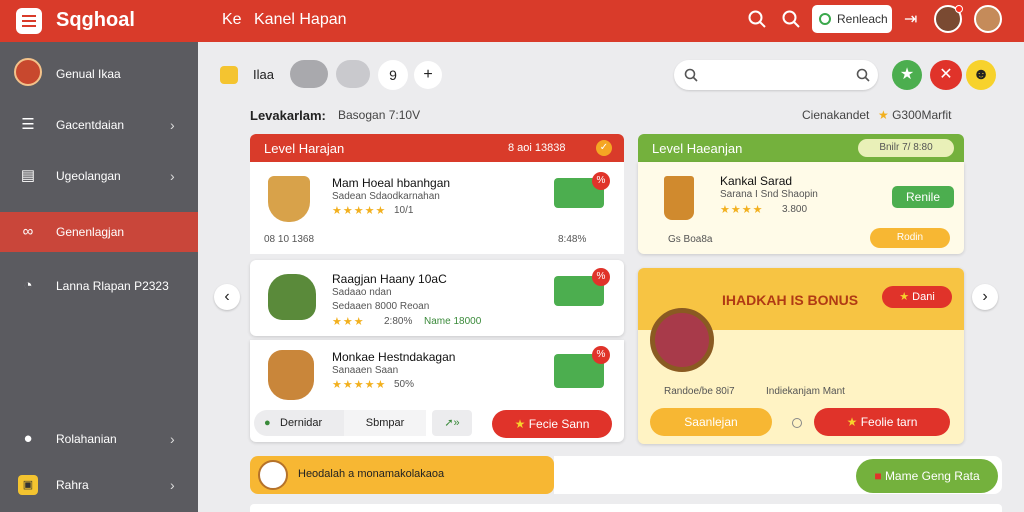 This screenshot has width=1024, height=512. What do you see at coordinates (923, 197) in the screenshot?
I see `renew-button: Renile` at bounding box center [923, 197].